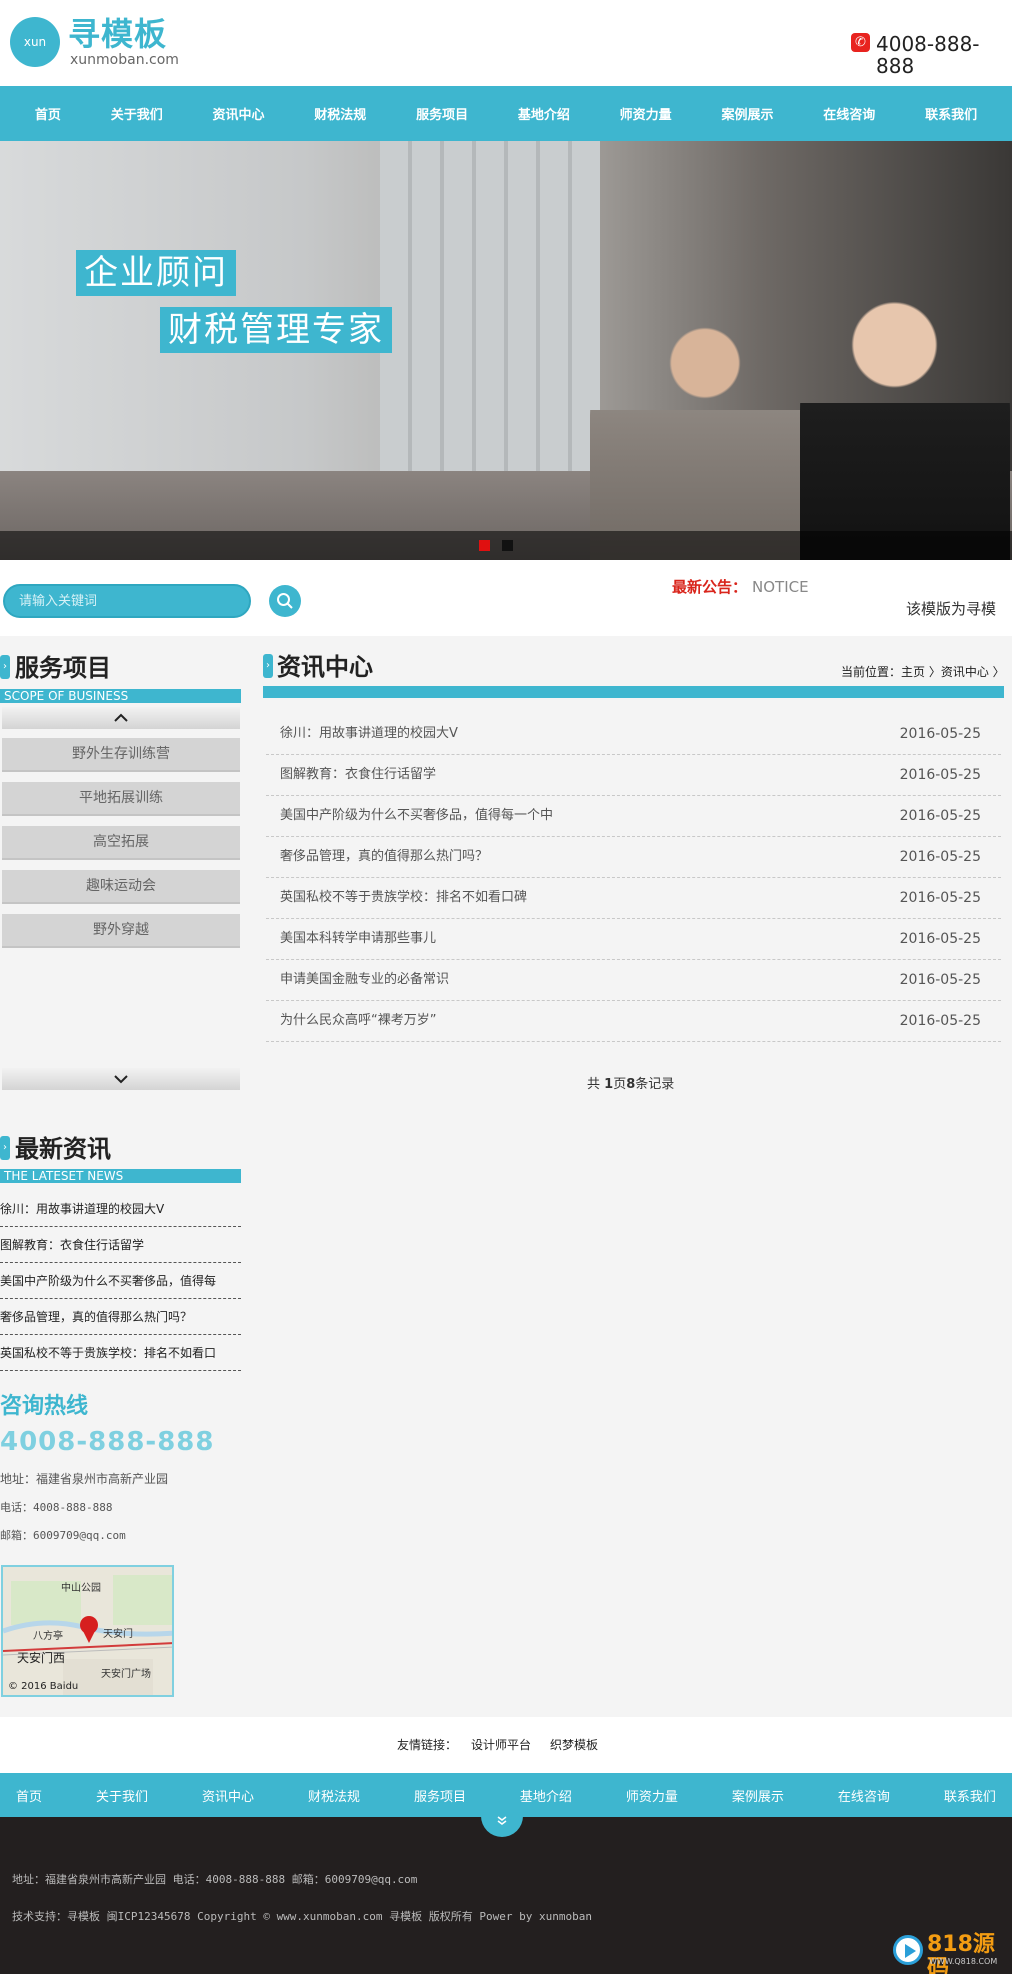 The image size is (1012, 1974). I want to click on news-row-title: 英国私校不等于贵族学校：排名不如看口碑, so click(403, 898).